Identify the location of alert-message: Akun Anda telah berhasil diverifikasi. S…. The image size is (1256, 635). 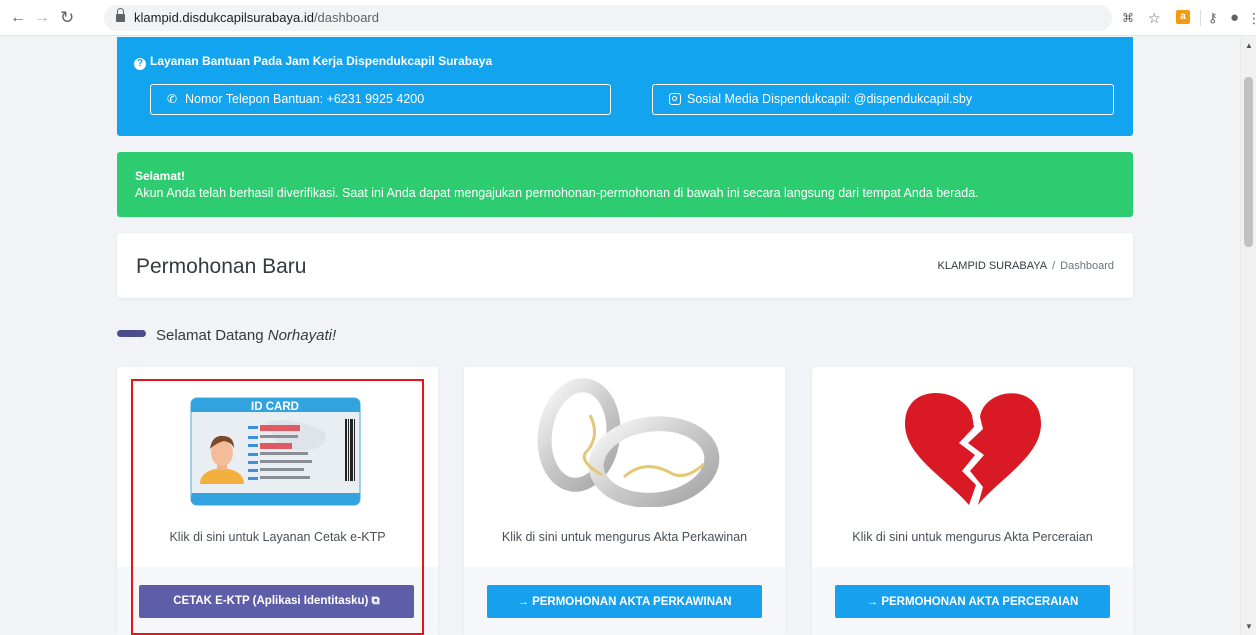
(557, 193).